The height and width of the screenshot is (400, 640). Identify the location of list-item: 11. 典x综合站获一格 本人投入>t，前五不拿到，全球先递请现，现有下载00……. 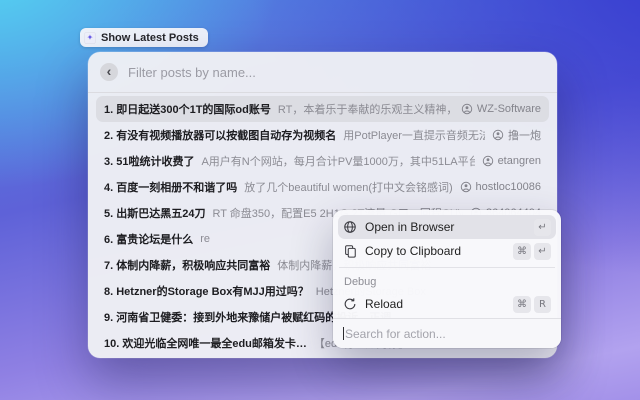
(322, 357).